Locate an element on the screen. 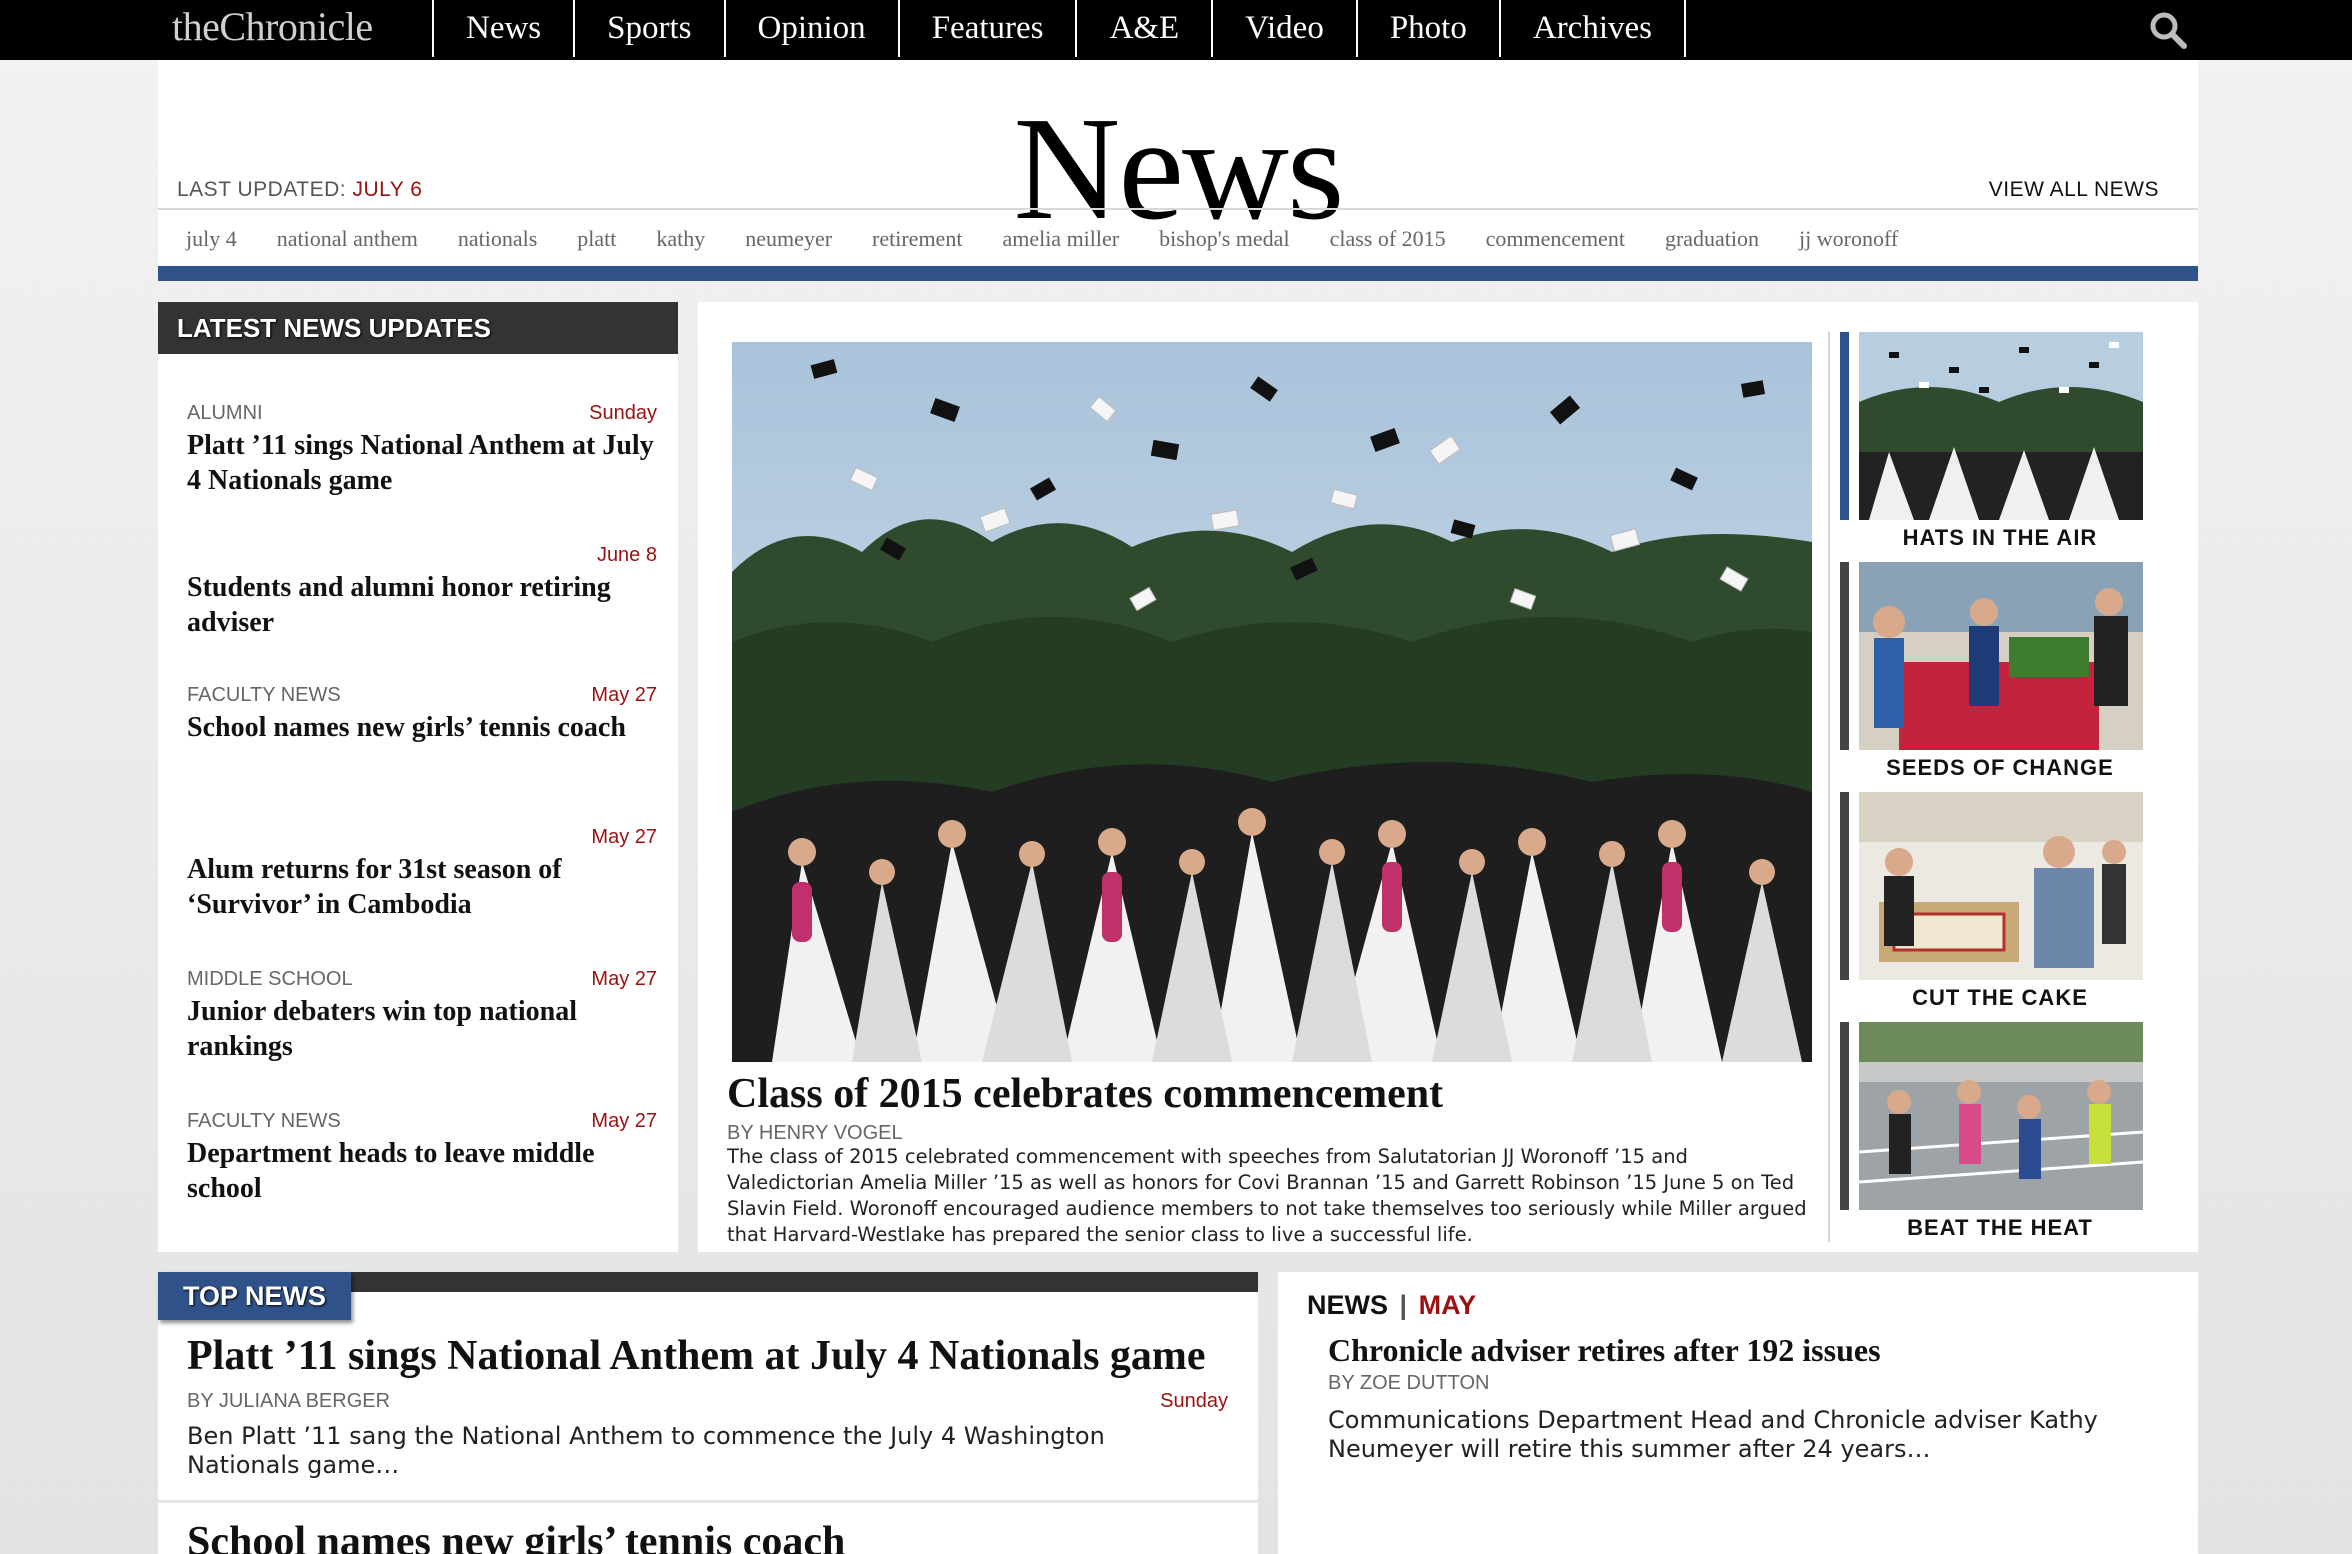 This screenshot has height=1554, width=2352. thumbnail-item: HATS IN THE AIR is located at coordinates (2005, 442).